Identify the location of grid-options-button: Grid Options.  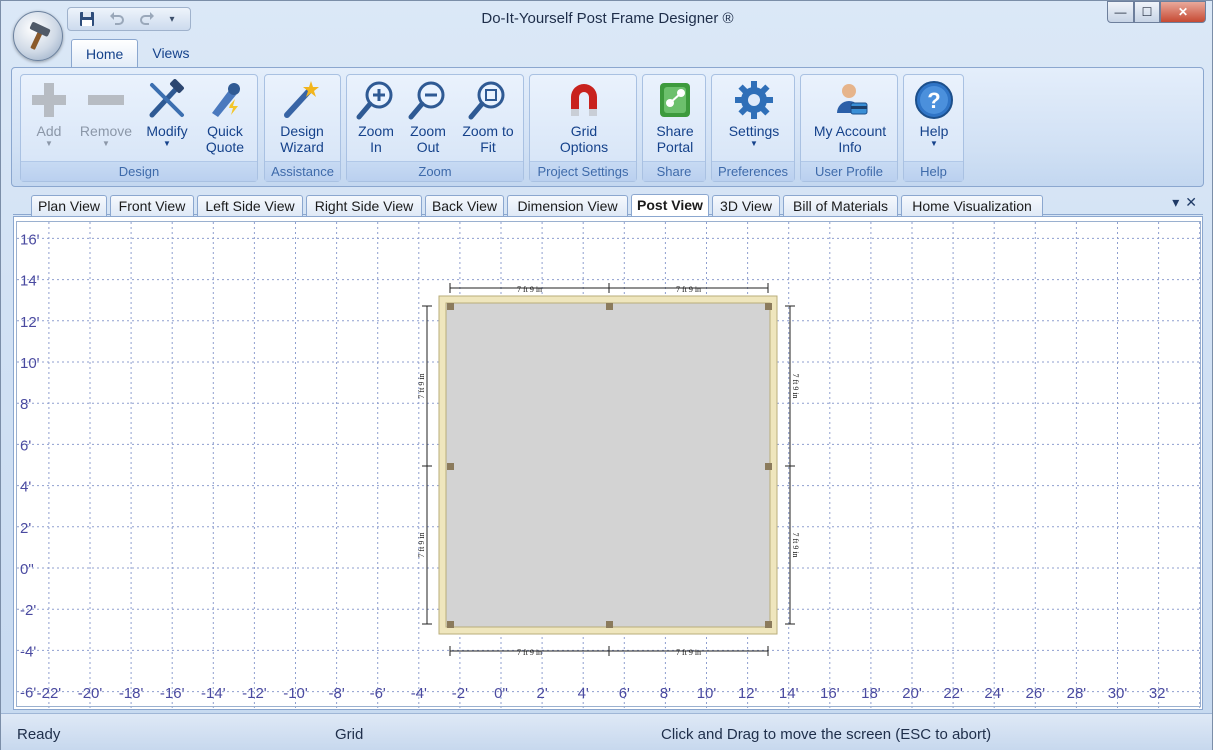
(584, 119).